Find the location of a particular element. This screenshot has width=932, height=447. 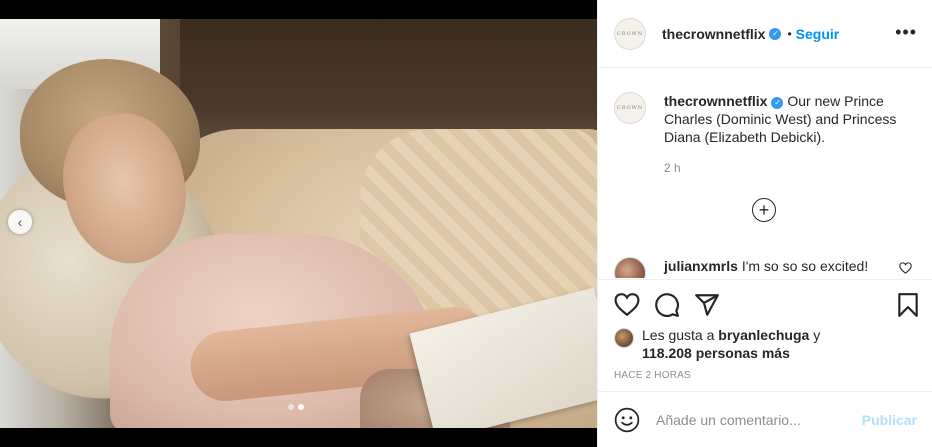

author-username: thecrownnetflix is located at coordinates (713, 34).